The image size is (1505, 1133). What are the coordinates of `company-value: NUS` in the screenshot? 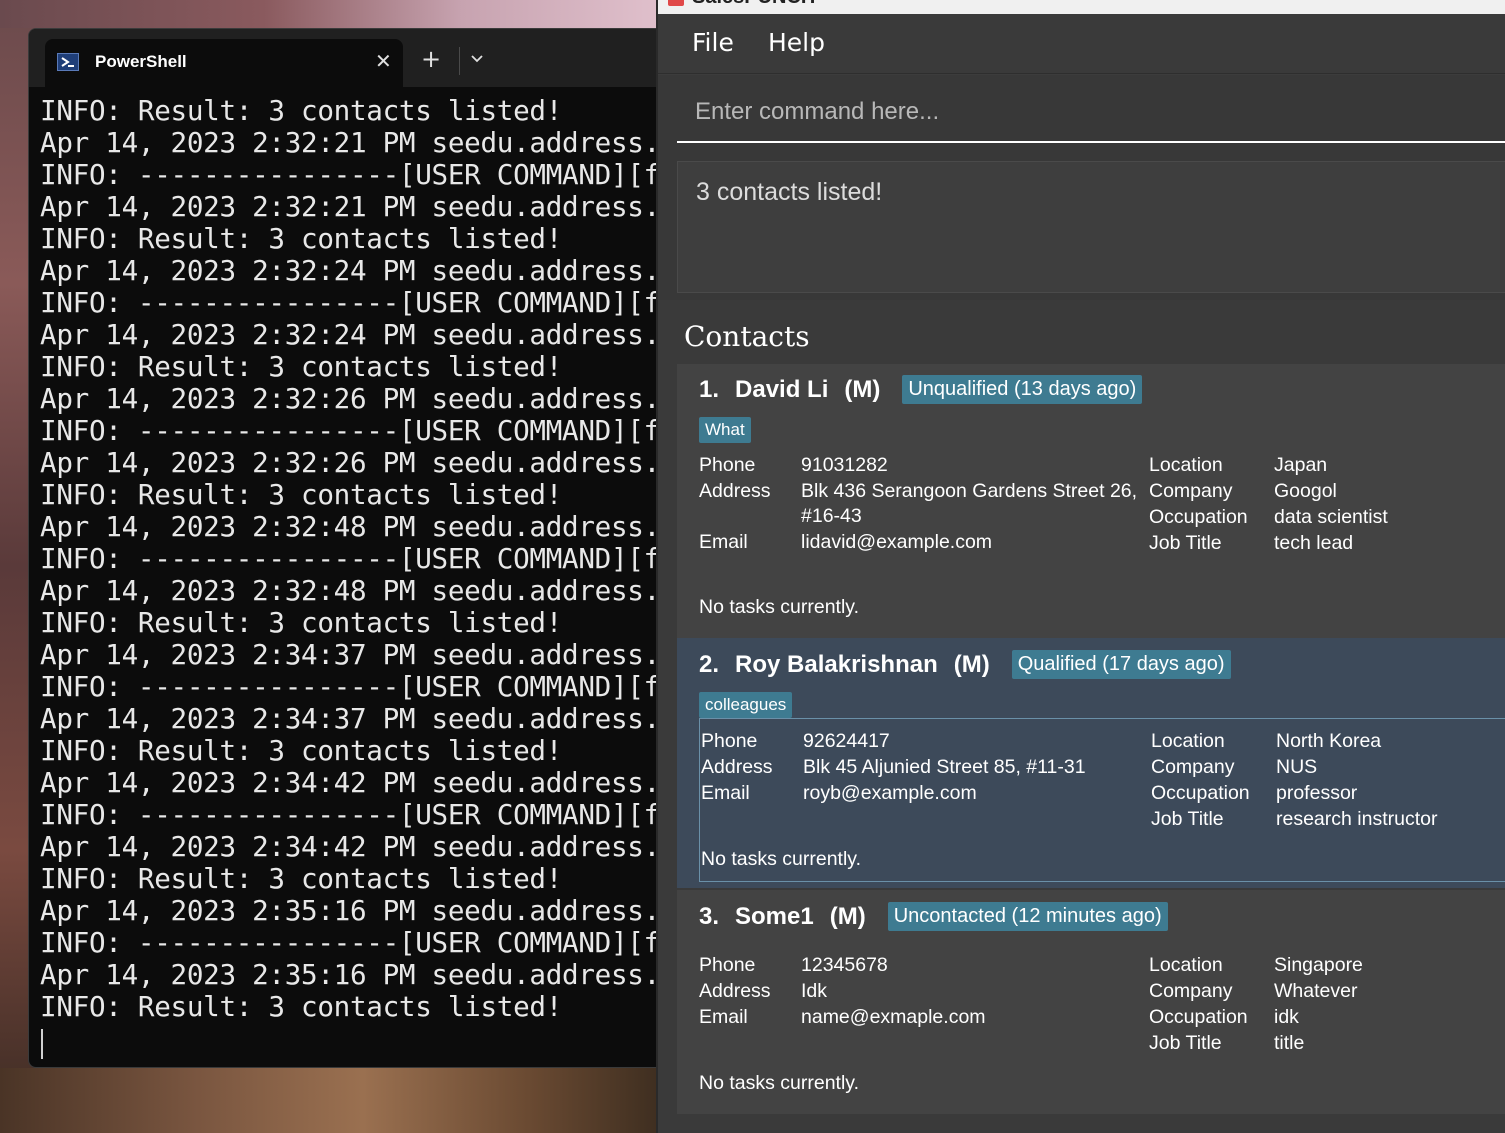 It's located at (1297, 767).